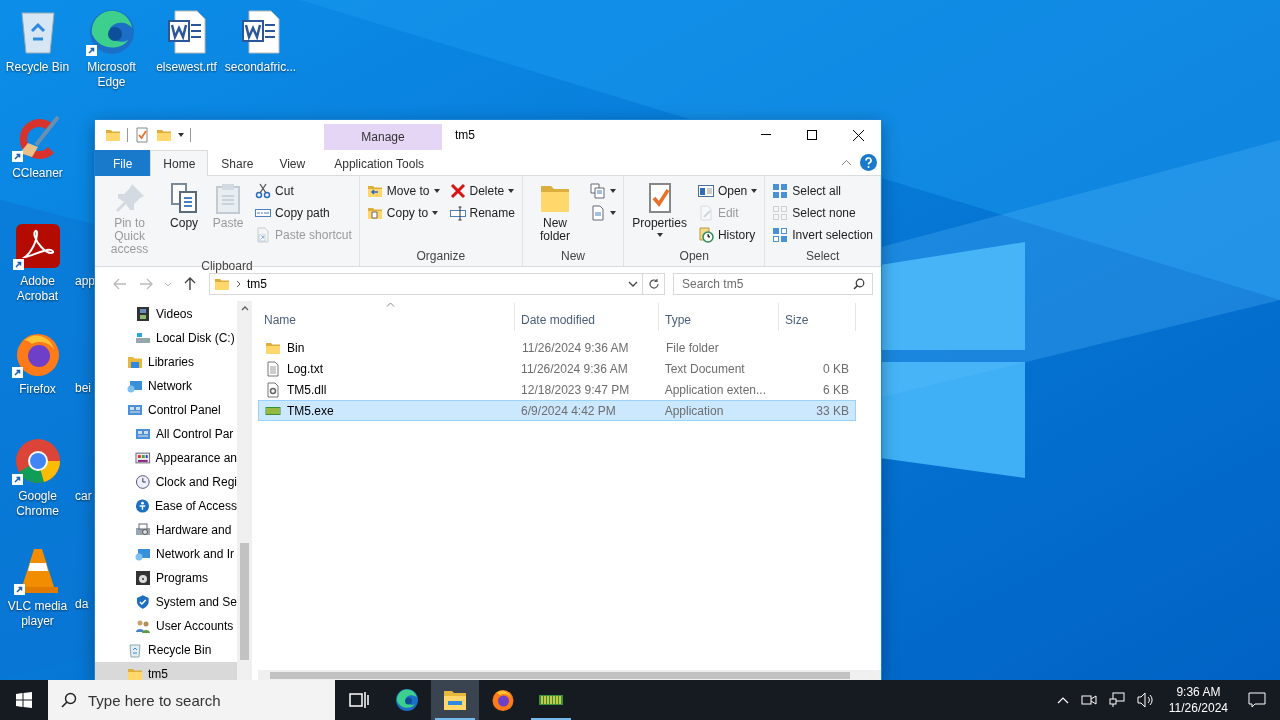 Image resolution: width=1280 pixels, height=720 pixels. What do you see at coordinates (37, 173) in the screenshot?
I see `desktop-icon-label: CCleaner` at bounding box center [37, 173].